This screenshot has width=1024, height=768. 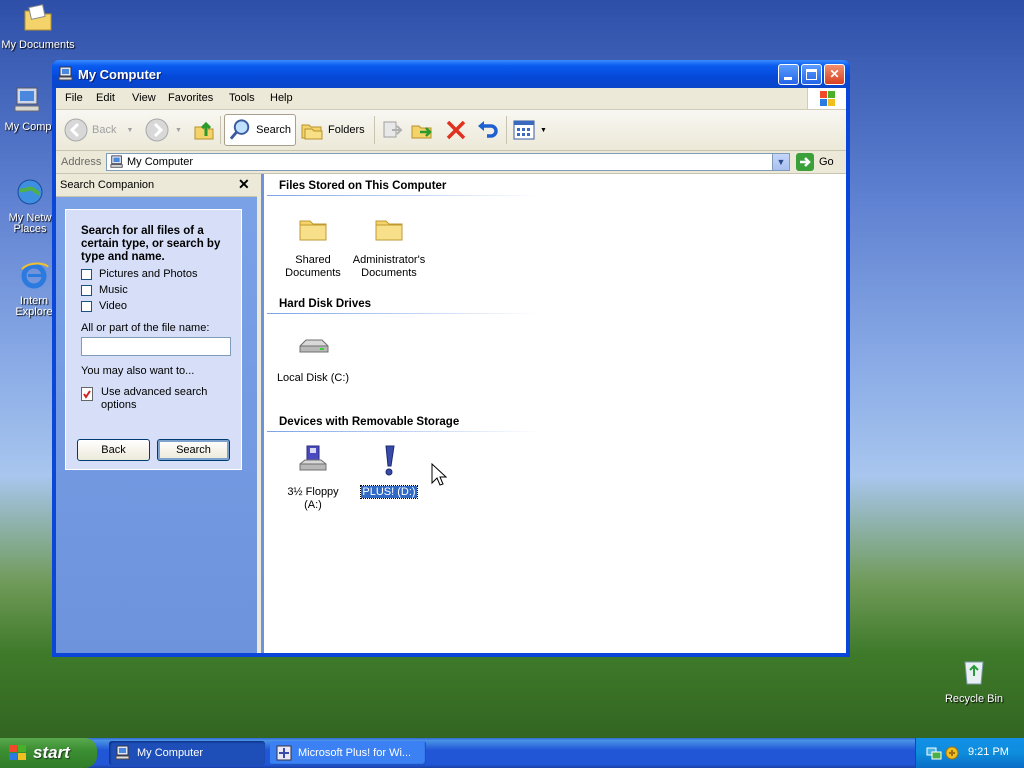 I want to click on item-plus-d: PLUS! (D:), so click(x=389, y=471).